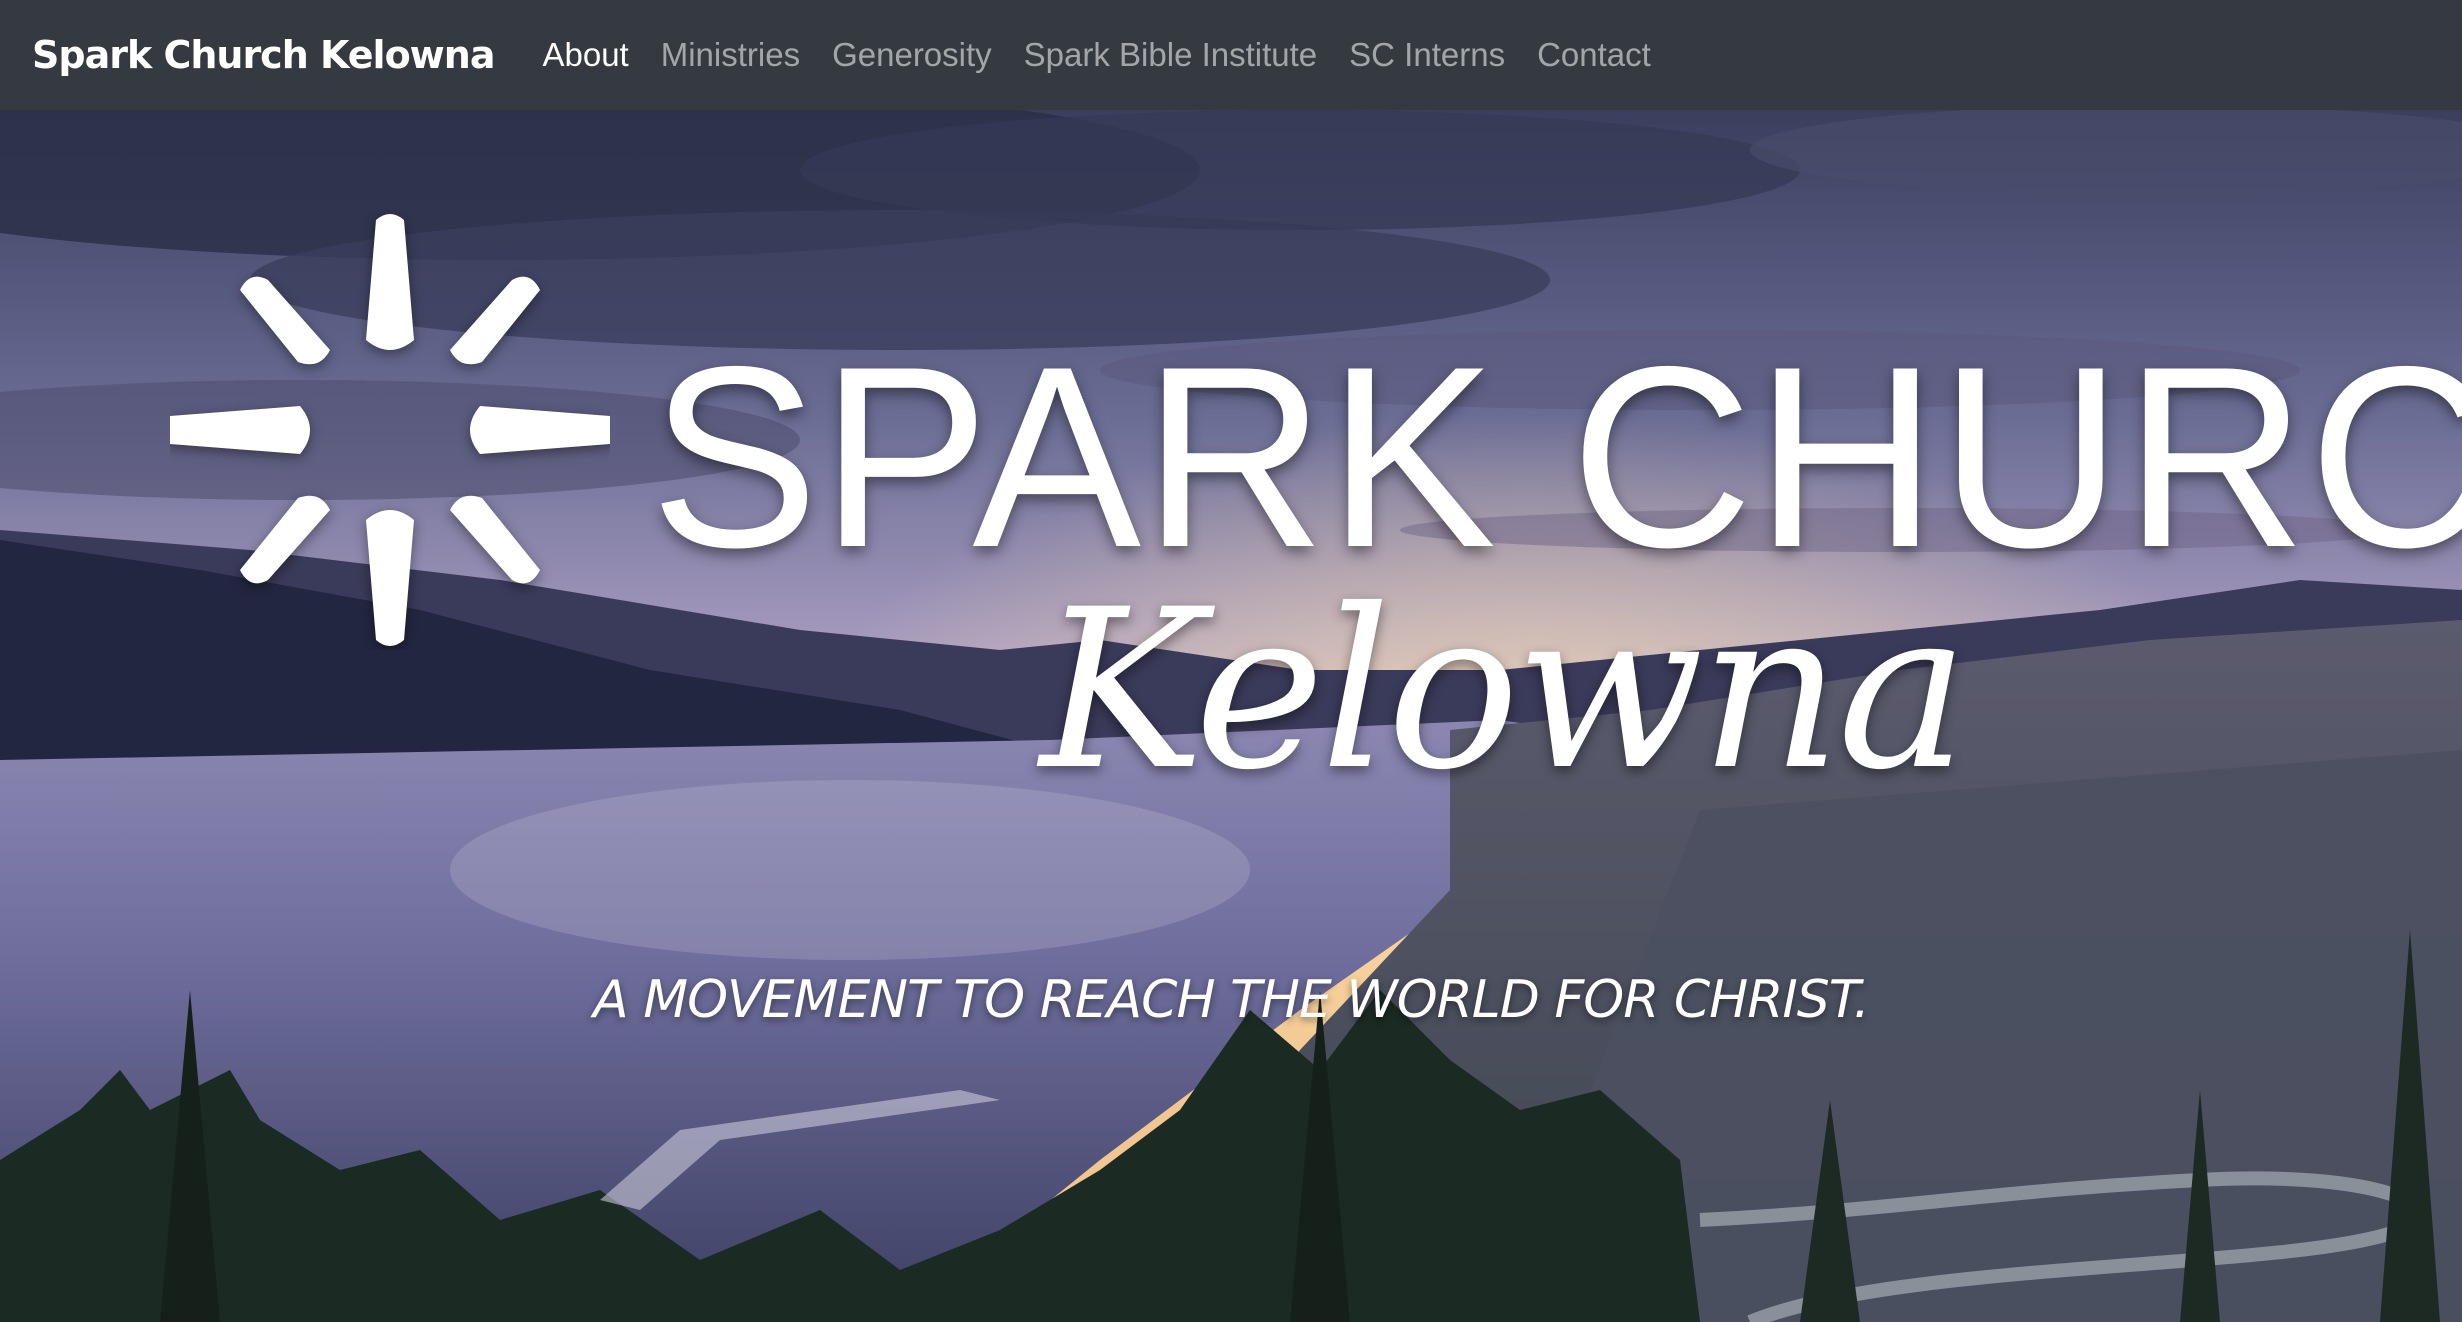 The width and height of the screenshot is (2462, 1322). What do you see at coordinates (1171, 55) in the screenshot?
I see `nav-item-spark-bible-institute: Spark Bible Institute` at bounding box center [1171, 55].